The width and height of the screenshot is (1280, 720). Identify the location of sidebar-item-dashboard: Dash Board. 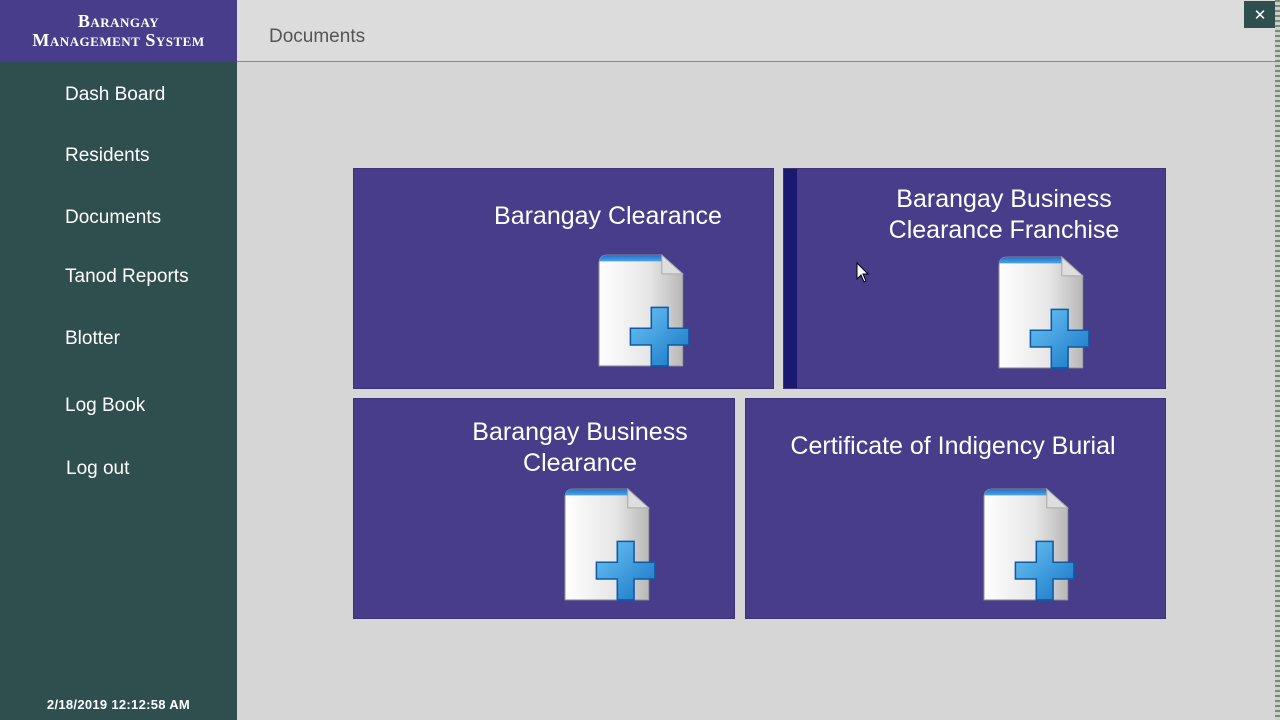
(115, 95).